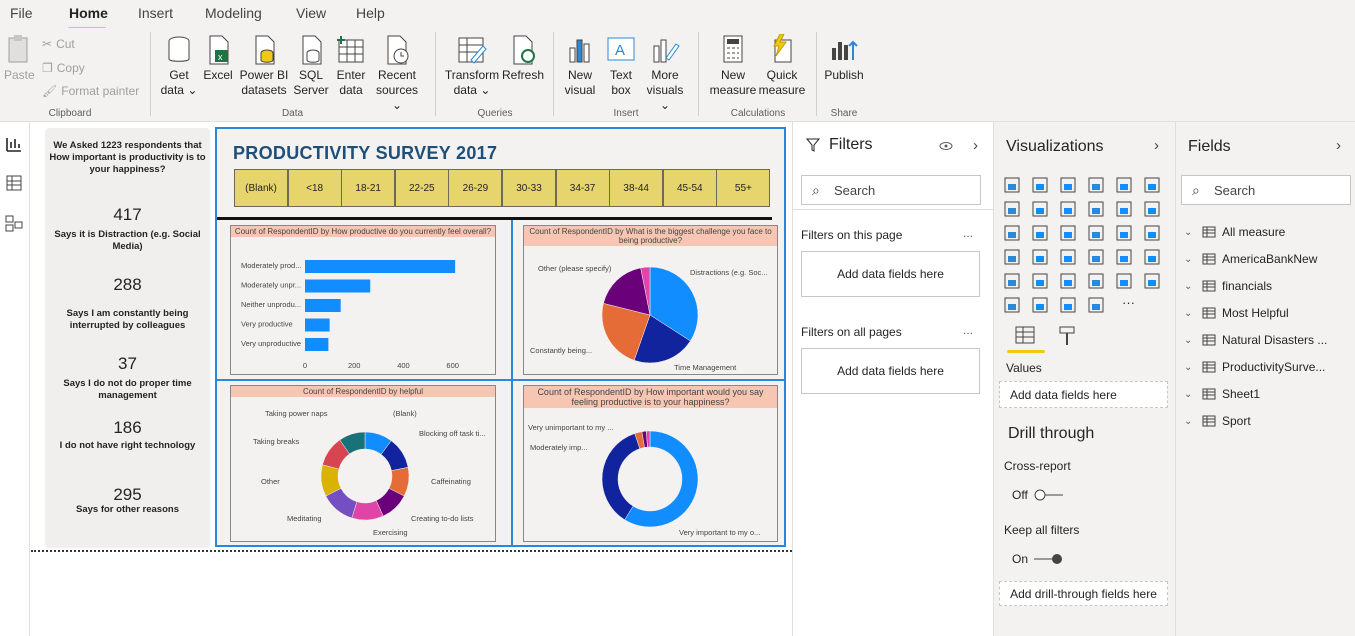  I want to click on get-data-button: Get data ⌄, so click(179, 66).